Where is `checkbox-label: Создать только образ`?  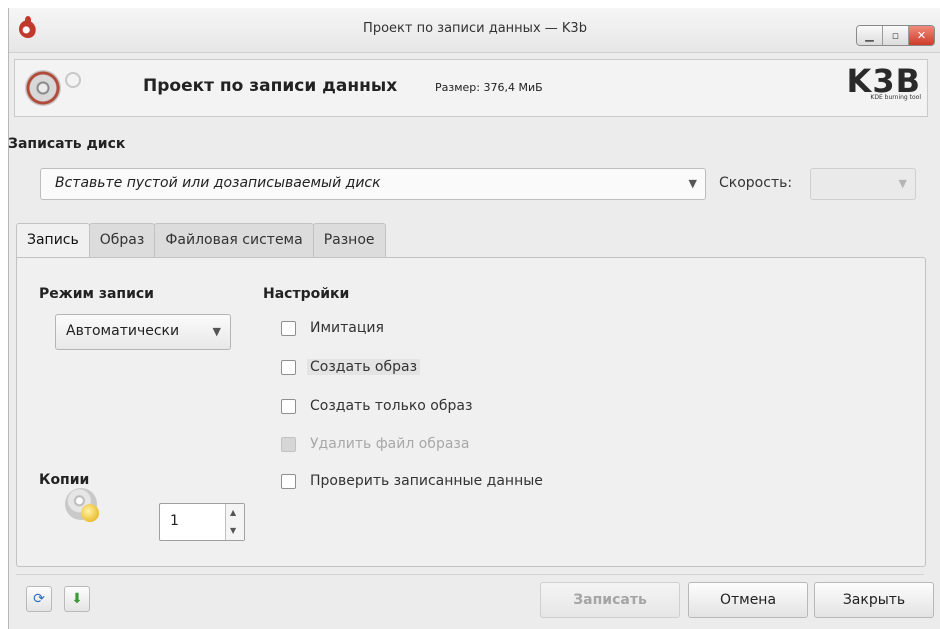 checkbox-label: Создать только образ is located at coordinates (391, 406).